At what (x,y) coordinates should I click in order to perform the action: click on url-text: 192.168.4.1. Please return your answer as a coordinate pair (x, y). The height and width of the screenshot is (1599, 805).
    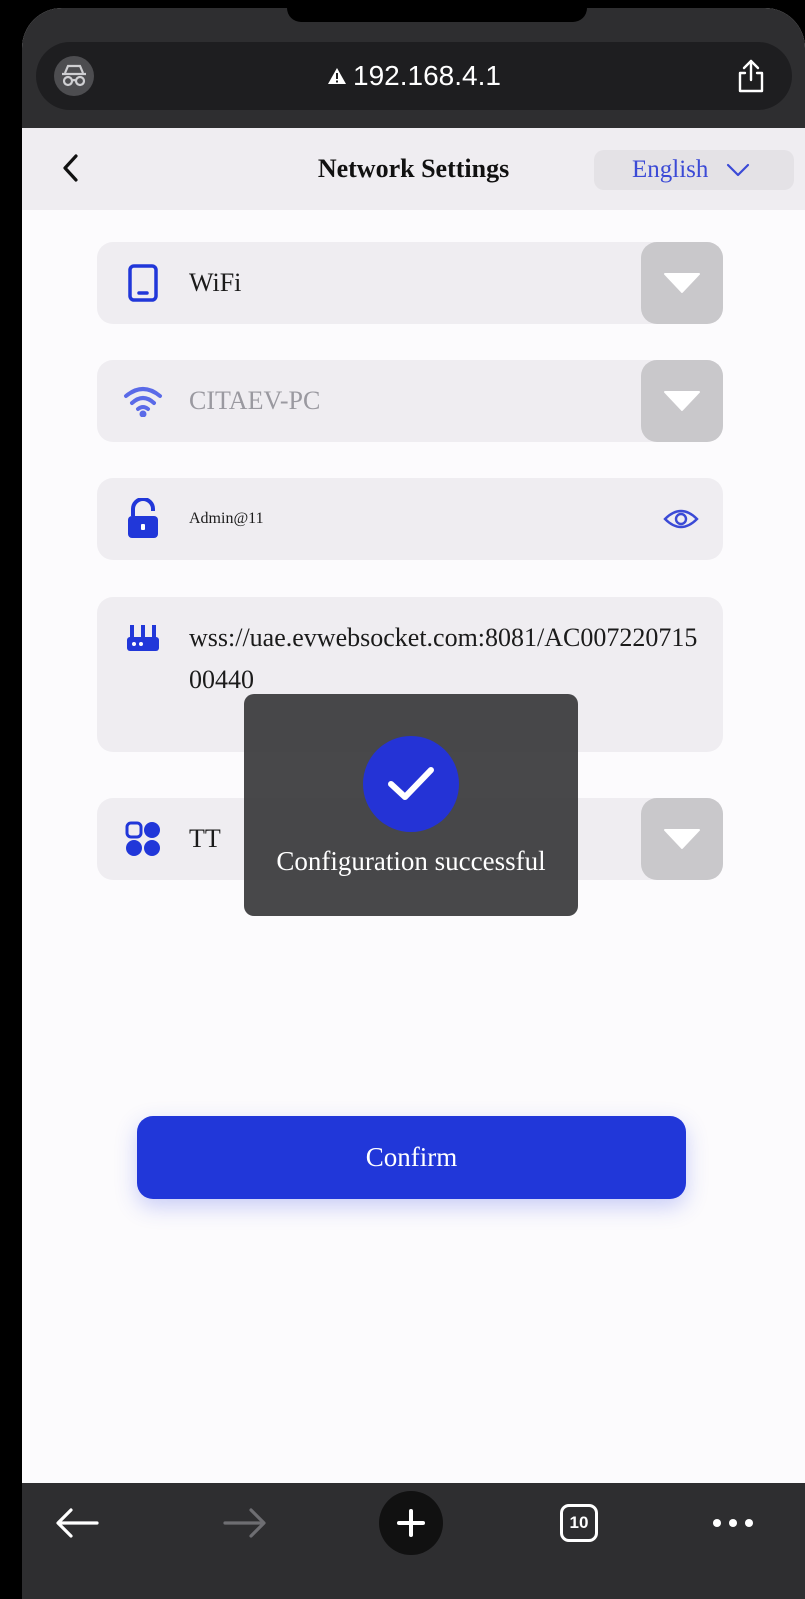
    Looking at the image, I should click on (427, 75).